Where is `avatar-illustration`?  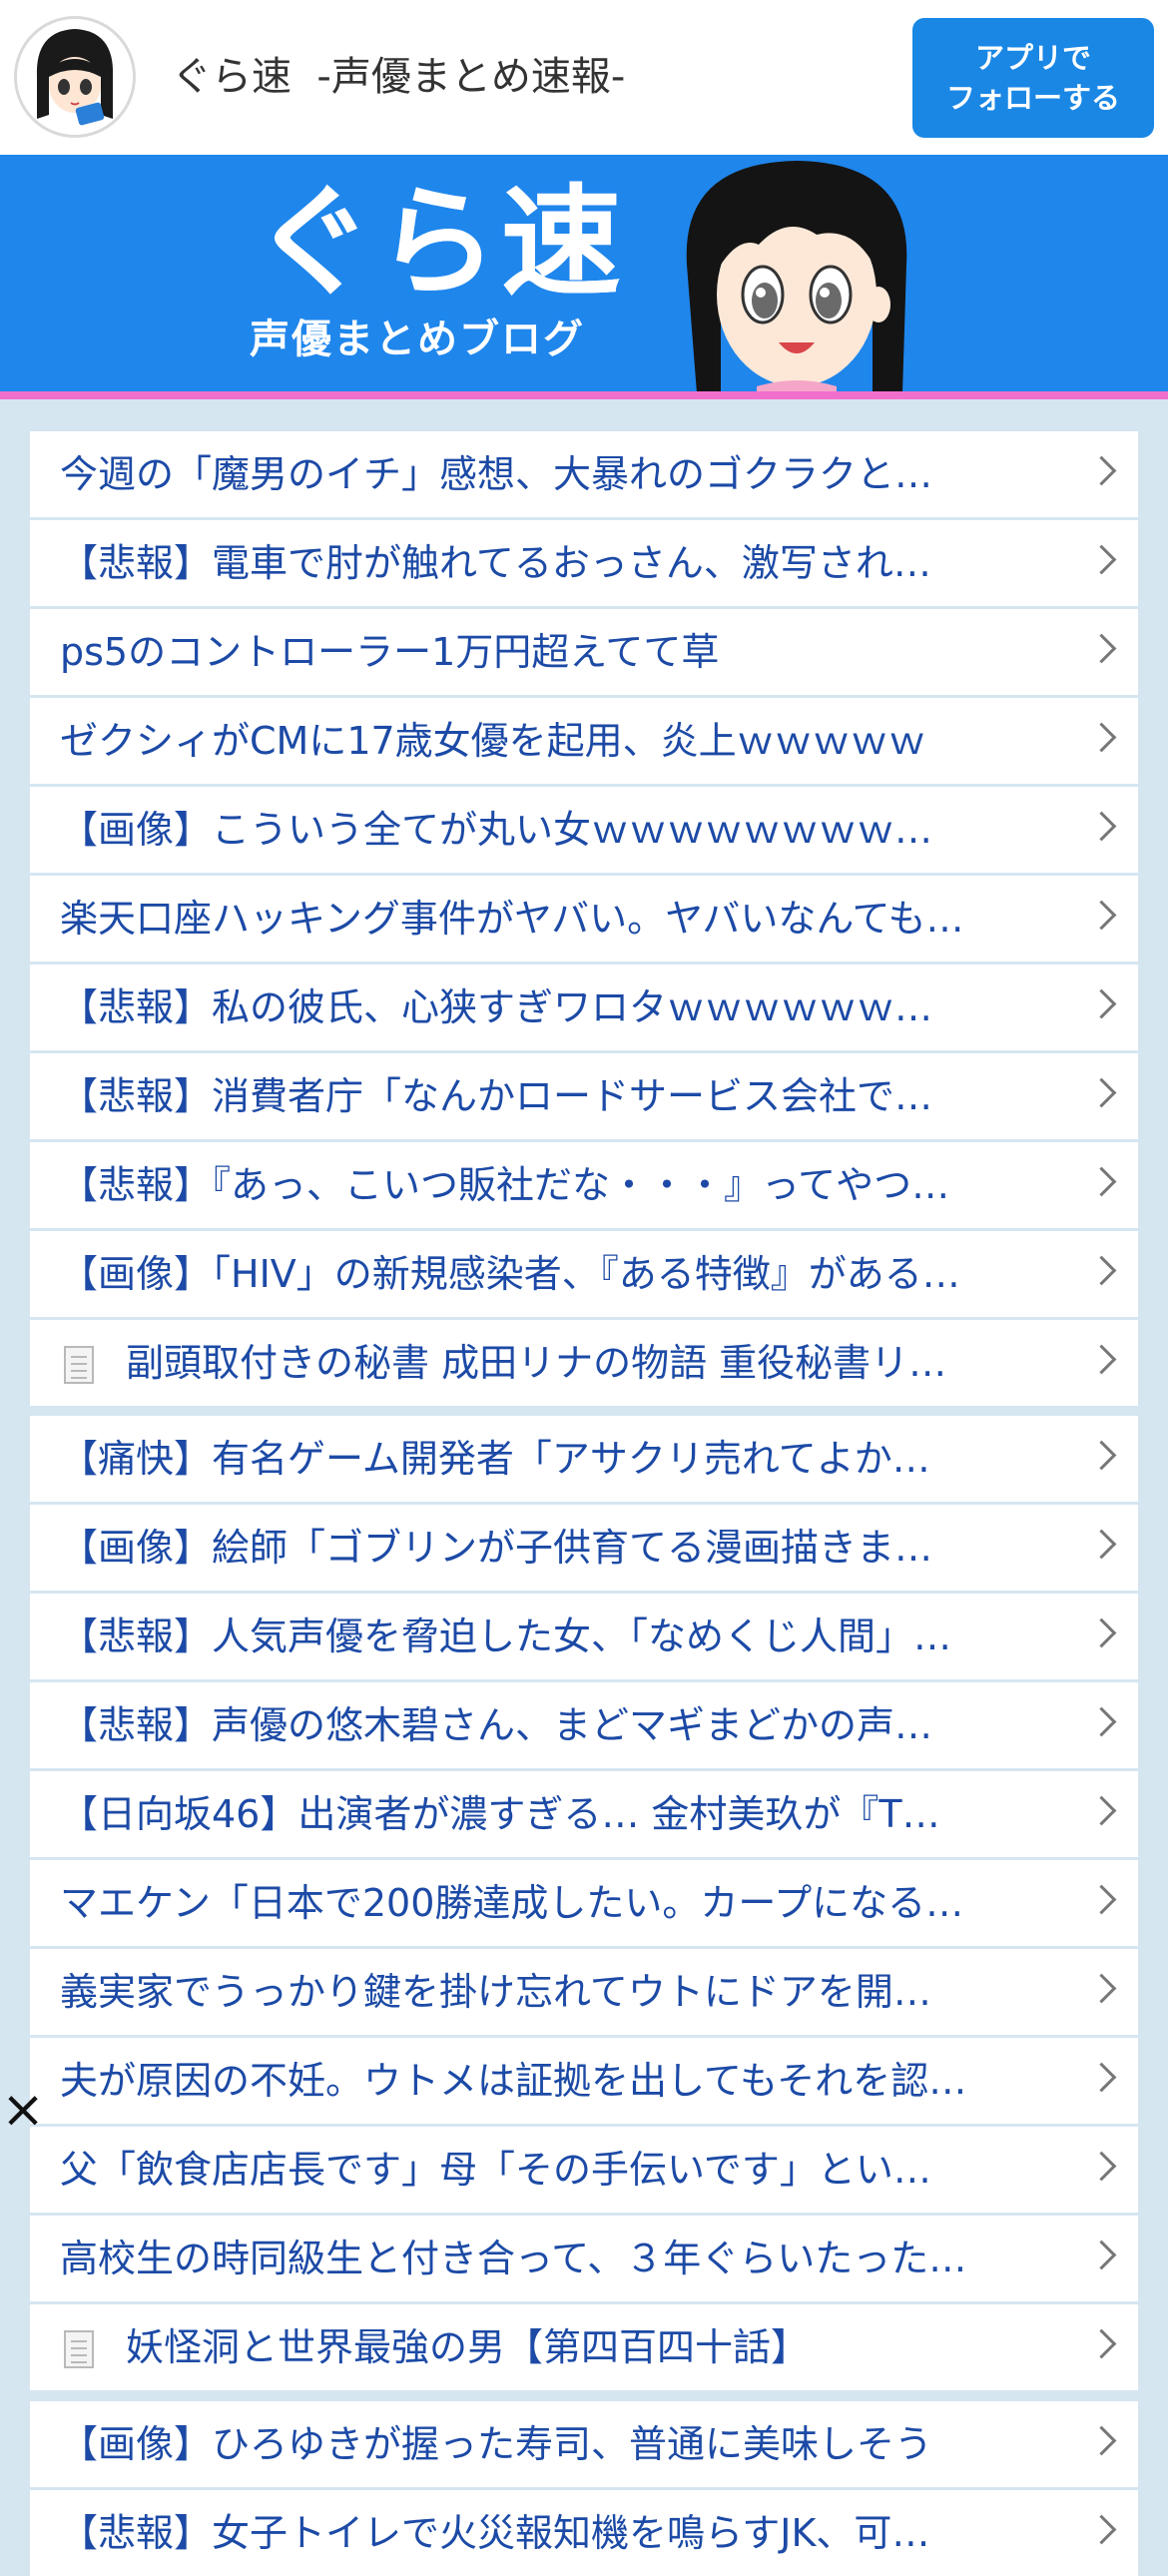
avatar-illustration is located at coordinates (75, 77).